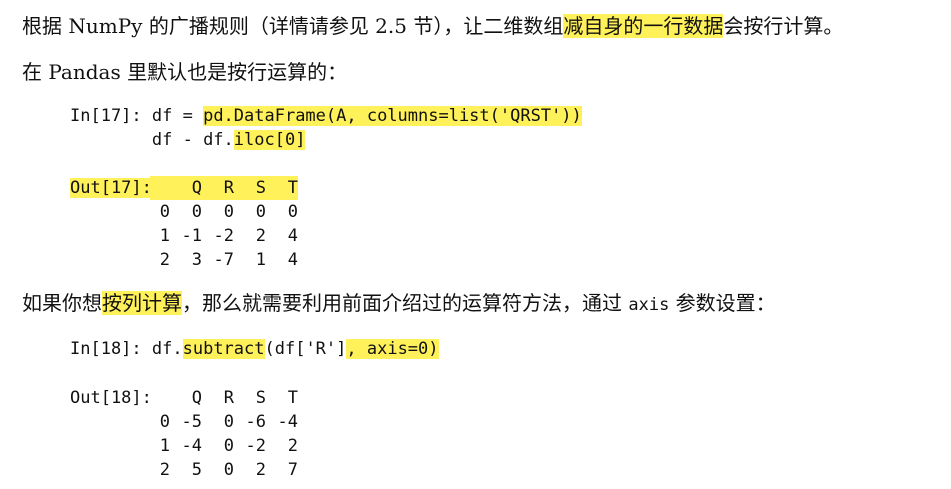  What do you see at coordinates (223, 349) in the screenshot?
I see `code-highlight: subtract` at bounding box center [223, 349].